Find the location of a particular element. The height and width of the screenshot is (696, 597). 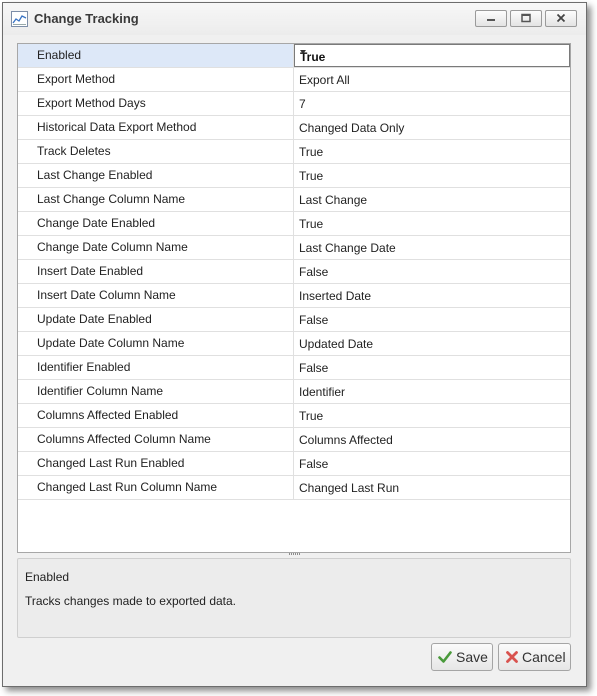

save-button: Save is located at coordinates (462, 657).